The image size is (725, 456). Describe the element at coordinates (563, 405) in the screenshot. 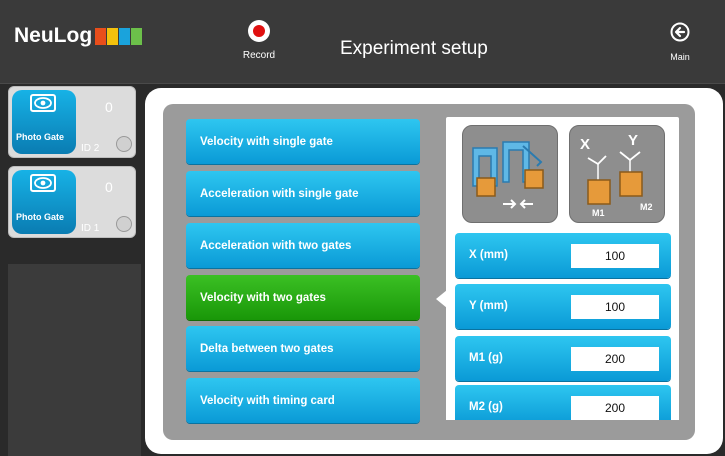

I see `m2-field: M2 (g)` at that location.